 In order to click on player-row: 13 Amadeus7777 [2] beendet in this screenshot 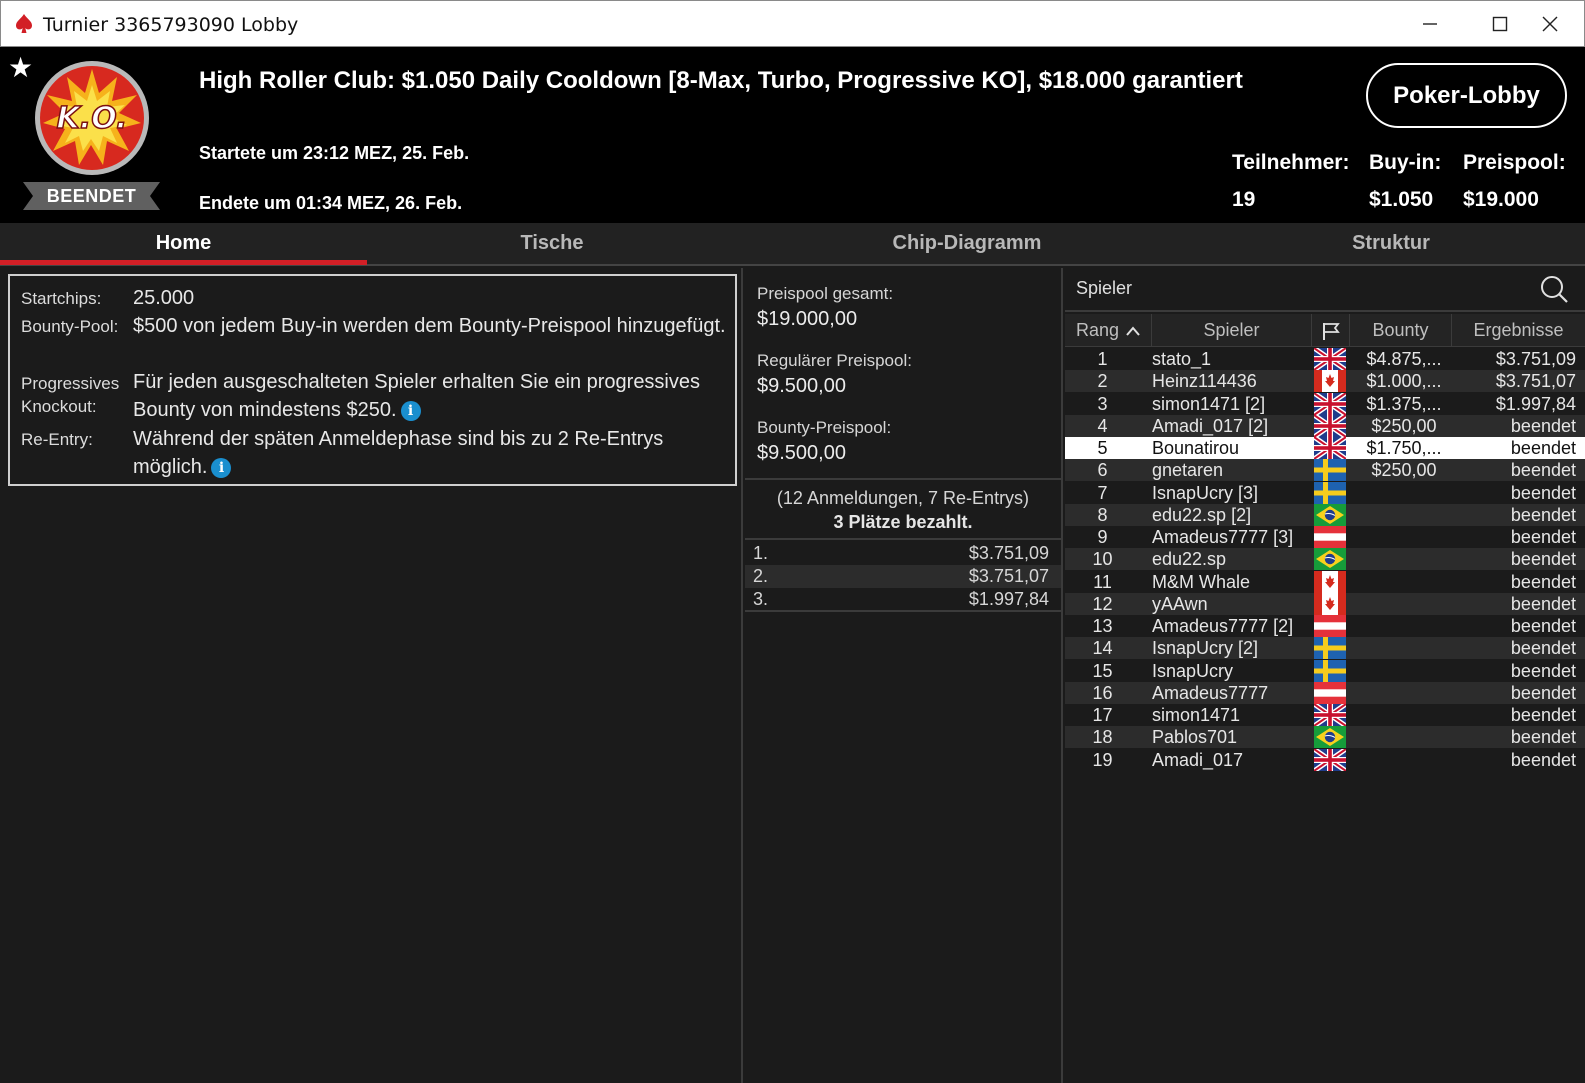, I will do `click(1325, 626)`.